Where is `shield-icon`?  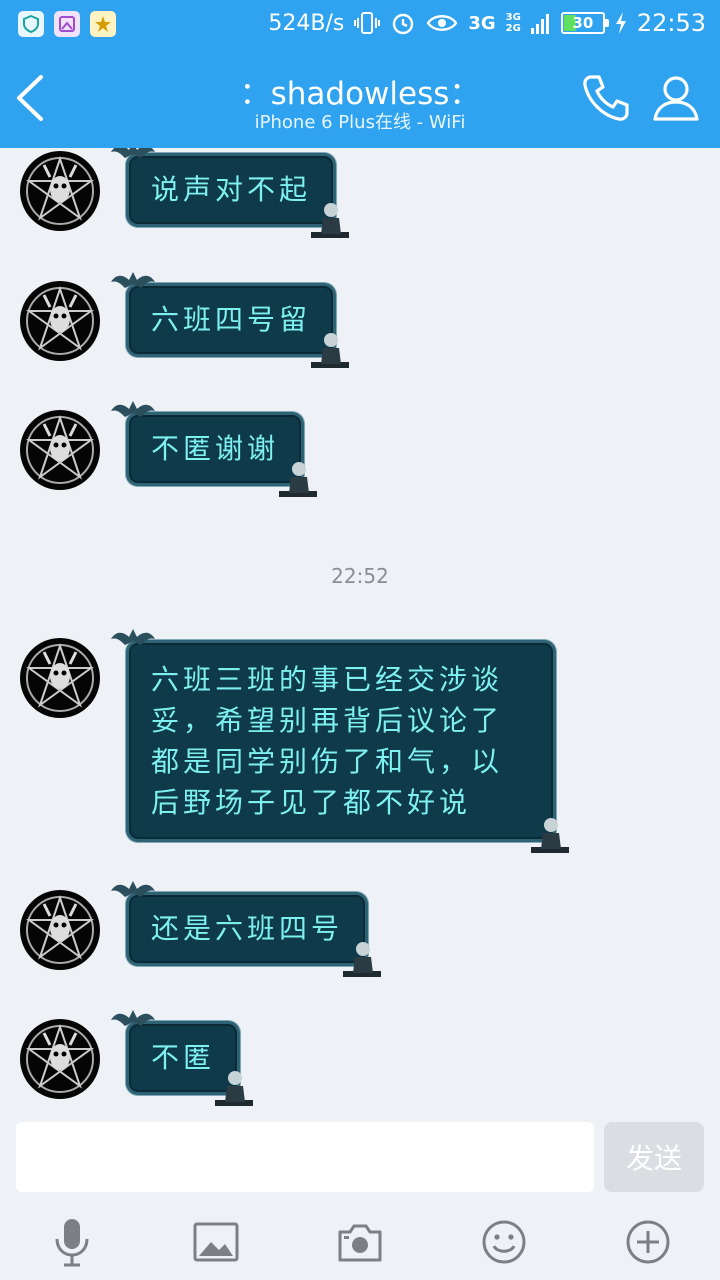
shield-icon is located at coordinates (31, 24).